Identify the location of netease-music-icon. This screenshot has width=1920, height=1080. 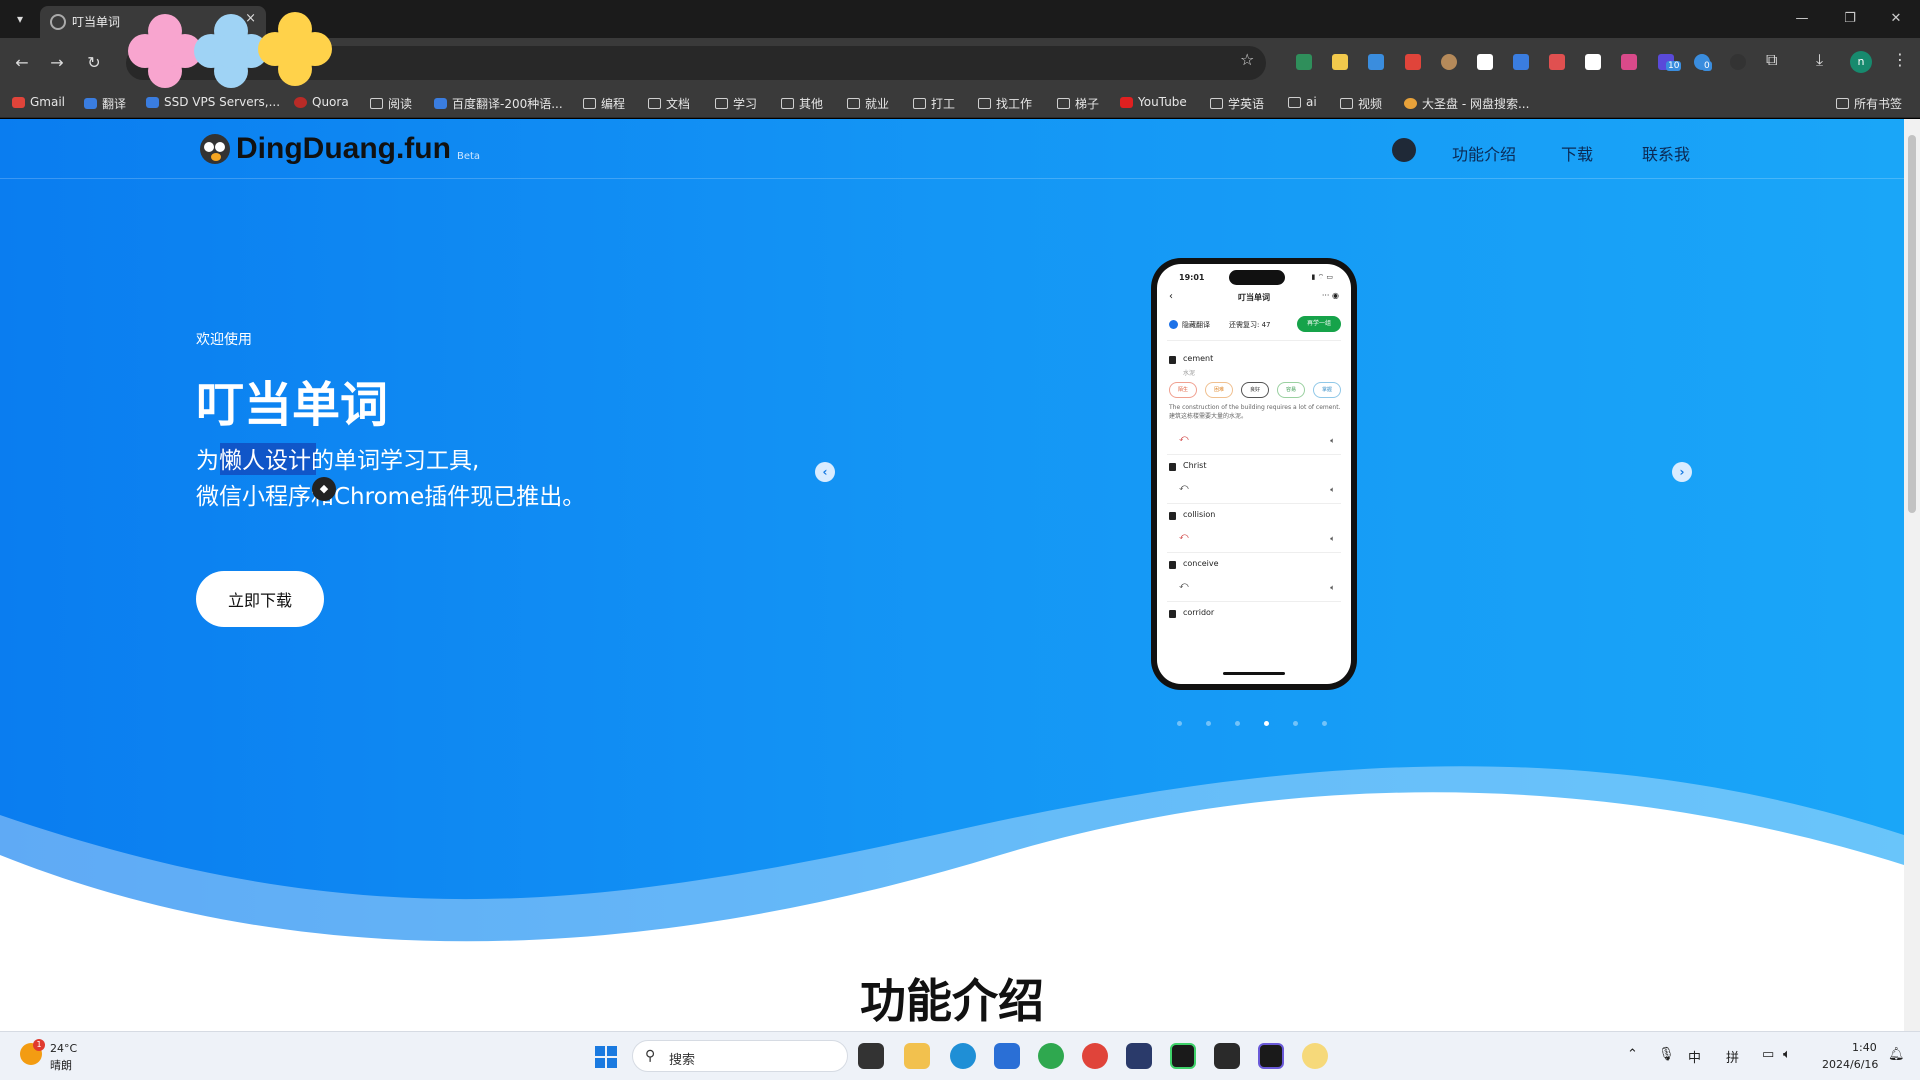
(1095, 1056).